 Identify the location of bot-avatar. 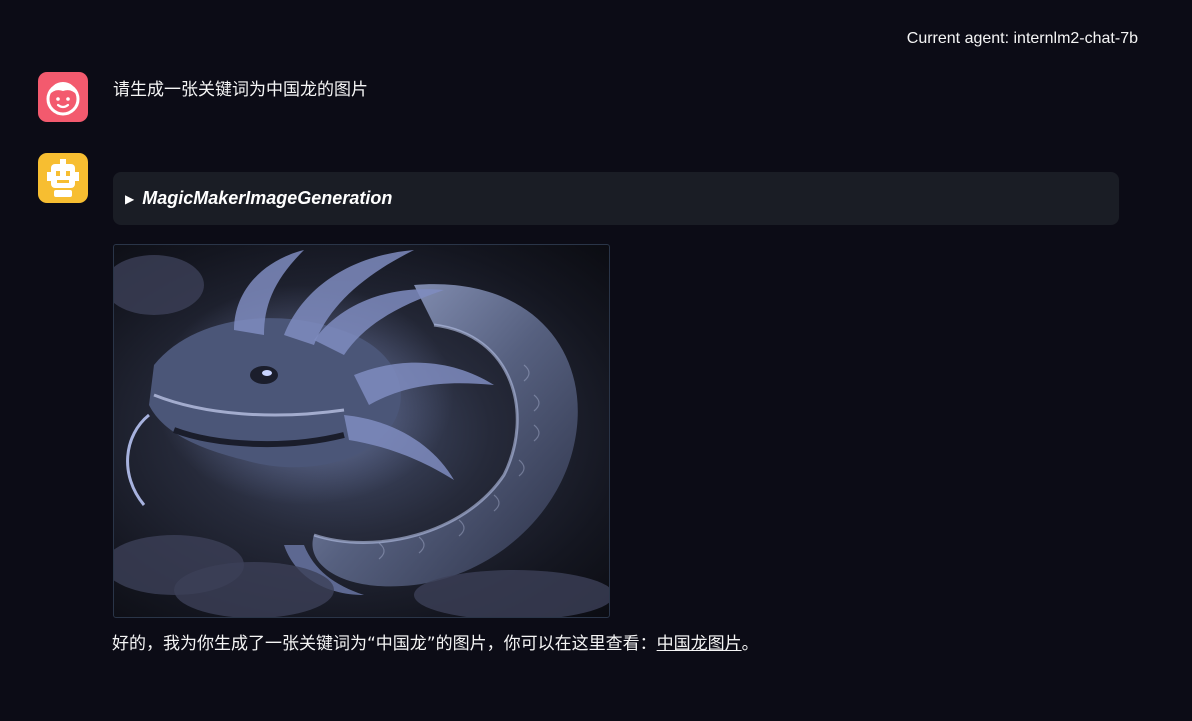
(63, 178).